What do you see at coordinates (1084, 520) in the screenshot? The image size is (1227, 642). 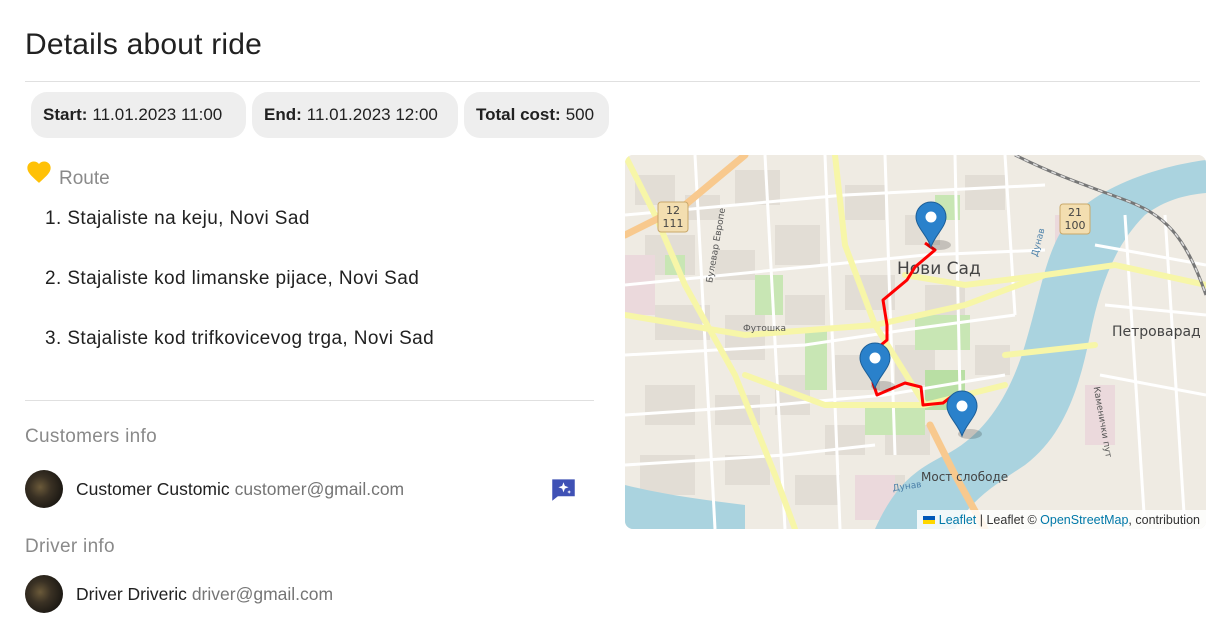 I see `osm-link: OpenStreetMap` at bounding box center [1084, 520].